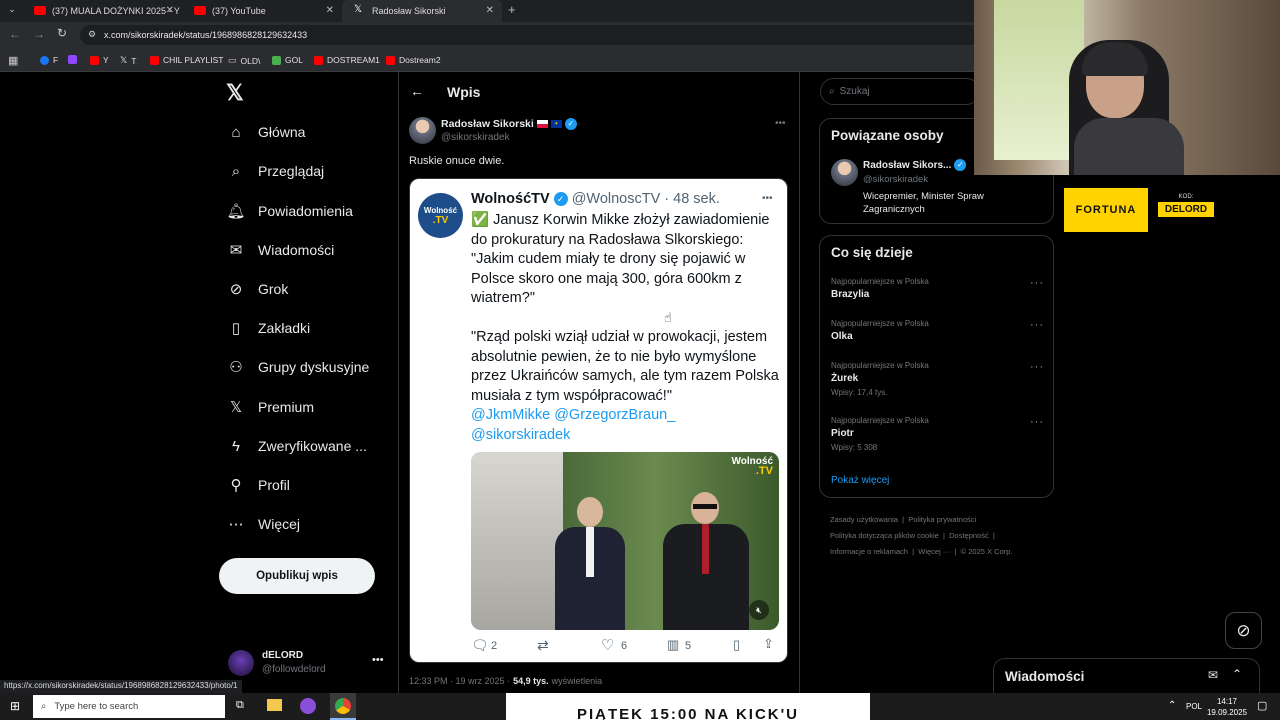  Describe the element at coordinates (39, 34) in the screenshot. I see `forward-icon: →` at that location.